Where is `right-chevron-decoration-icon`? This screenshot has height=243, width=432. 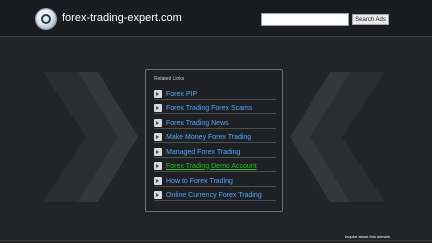
right-chevron-decoration-icon is located at coordinates (337, 137).